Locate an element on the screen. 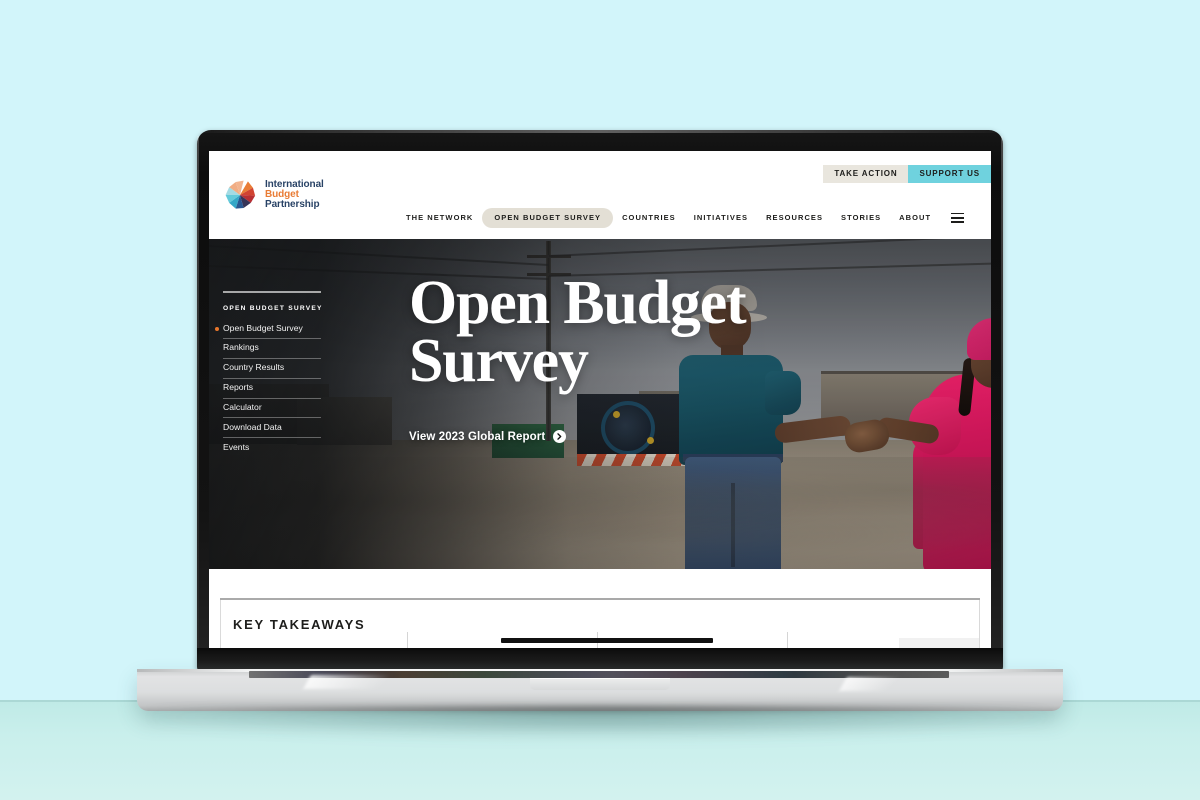 The height and width of the screenshot is (800, 1200). sidebar-item-label: Events is located at coordinates (236, 446).